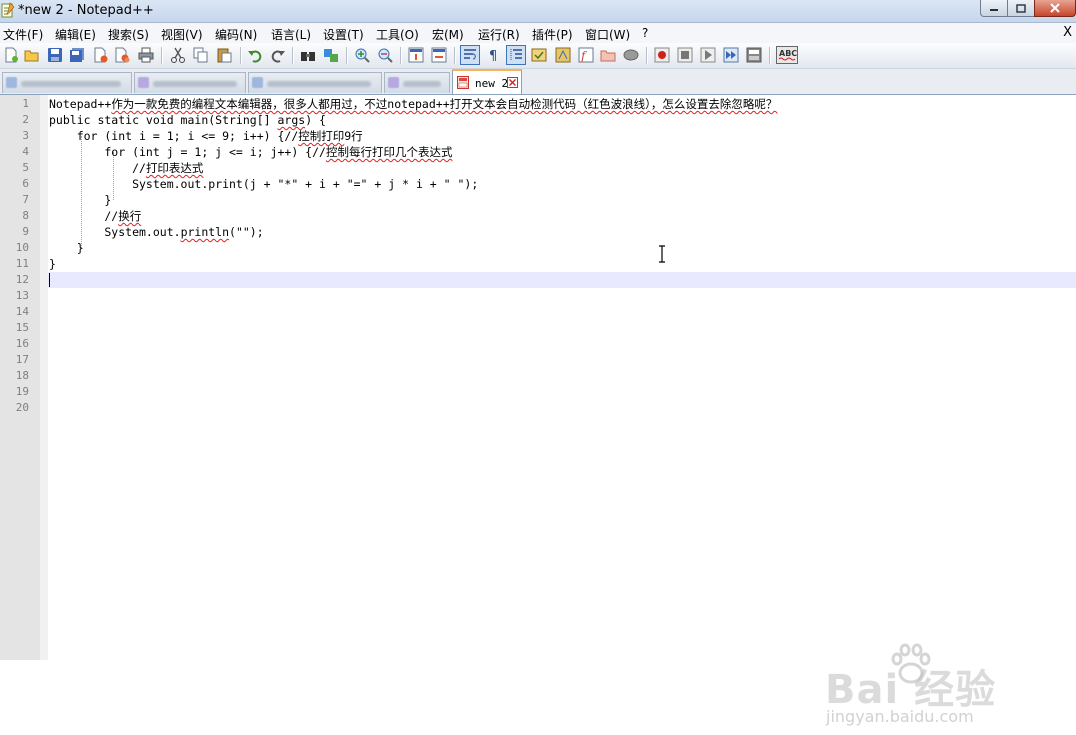 The image size is (1076, 735). What do you see at coordinates (911, 690) in the screenshot?
I see `watermark-brand: Bai 经验` at bounding box center [911, 690].